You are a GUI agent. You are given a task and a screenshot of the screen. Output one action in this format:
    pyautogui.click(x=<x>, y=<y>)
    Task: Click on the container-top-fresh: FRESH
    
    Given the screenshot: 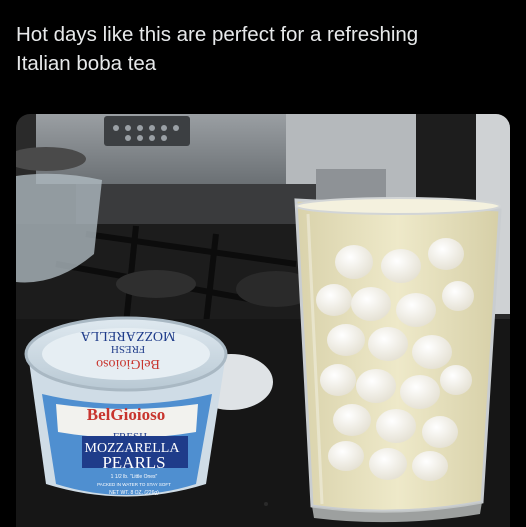 What is the action you would take?
    pyautogui.click(x=128, y=349)
    